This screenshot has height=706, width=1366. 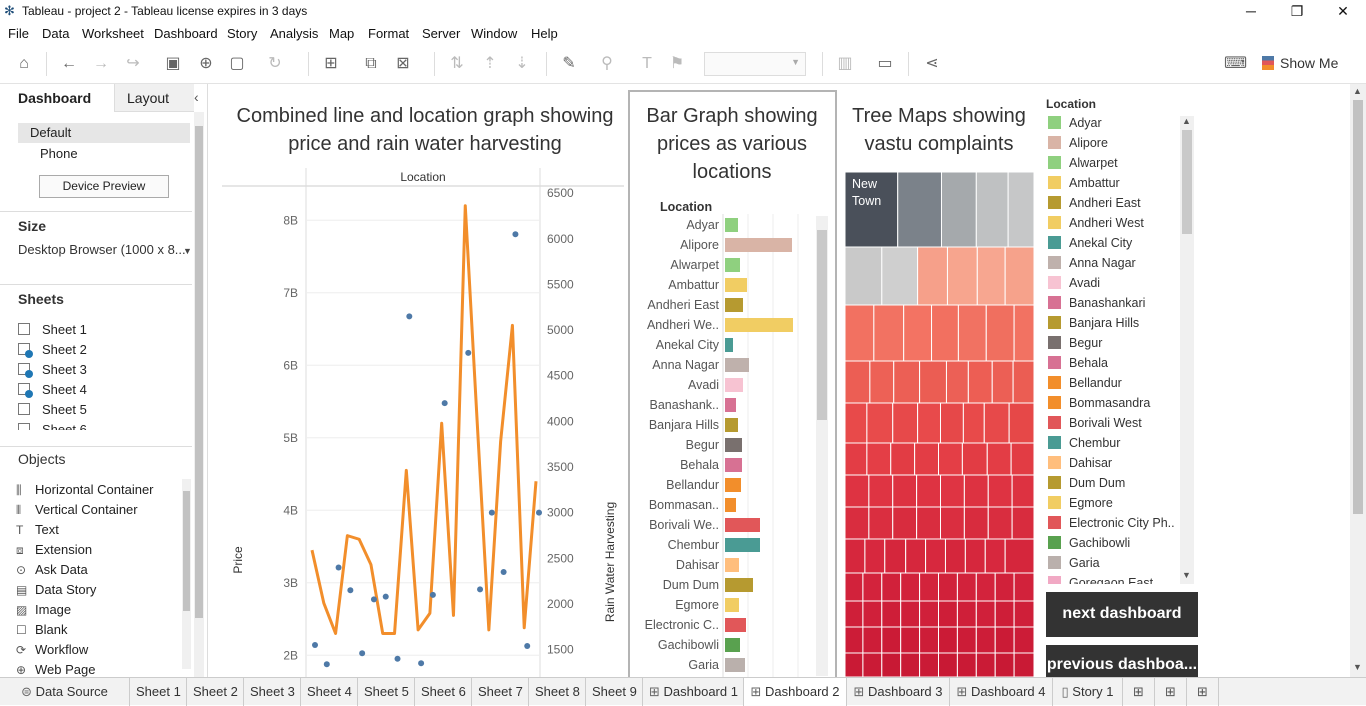 What do you see at coordinates (898, 692) in the screenshot?
I see `tab-dashboard-3: ⊞ Dashboard 3` at bounding box center [898, 692].